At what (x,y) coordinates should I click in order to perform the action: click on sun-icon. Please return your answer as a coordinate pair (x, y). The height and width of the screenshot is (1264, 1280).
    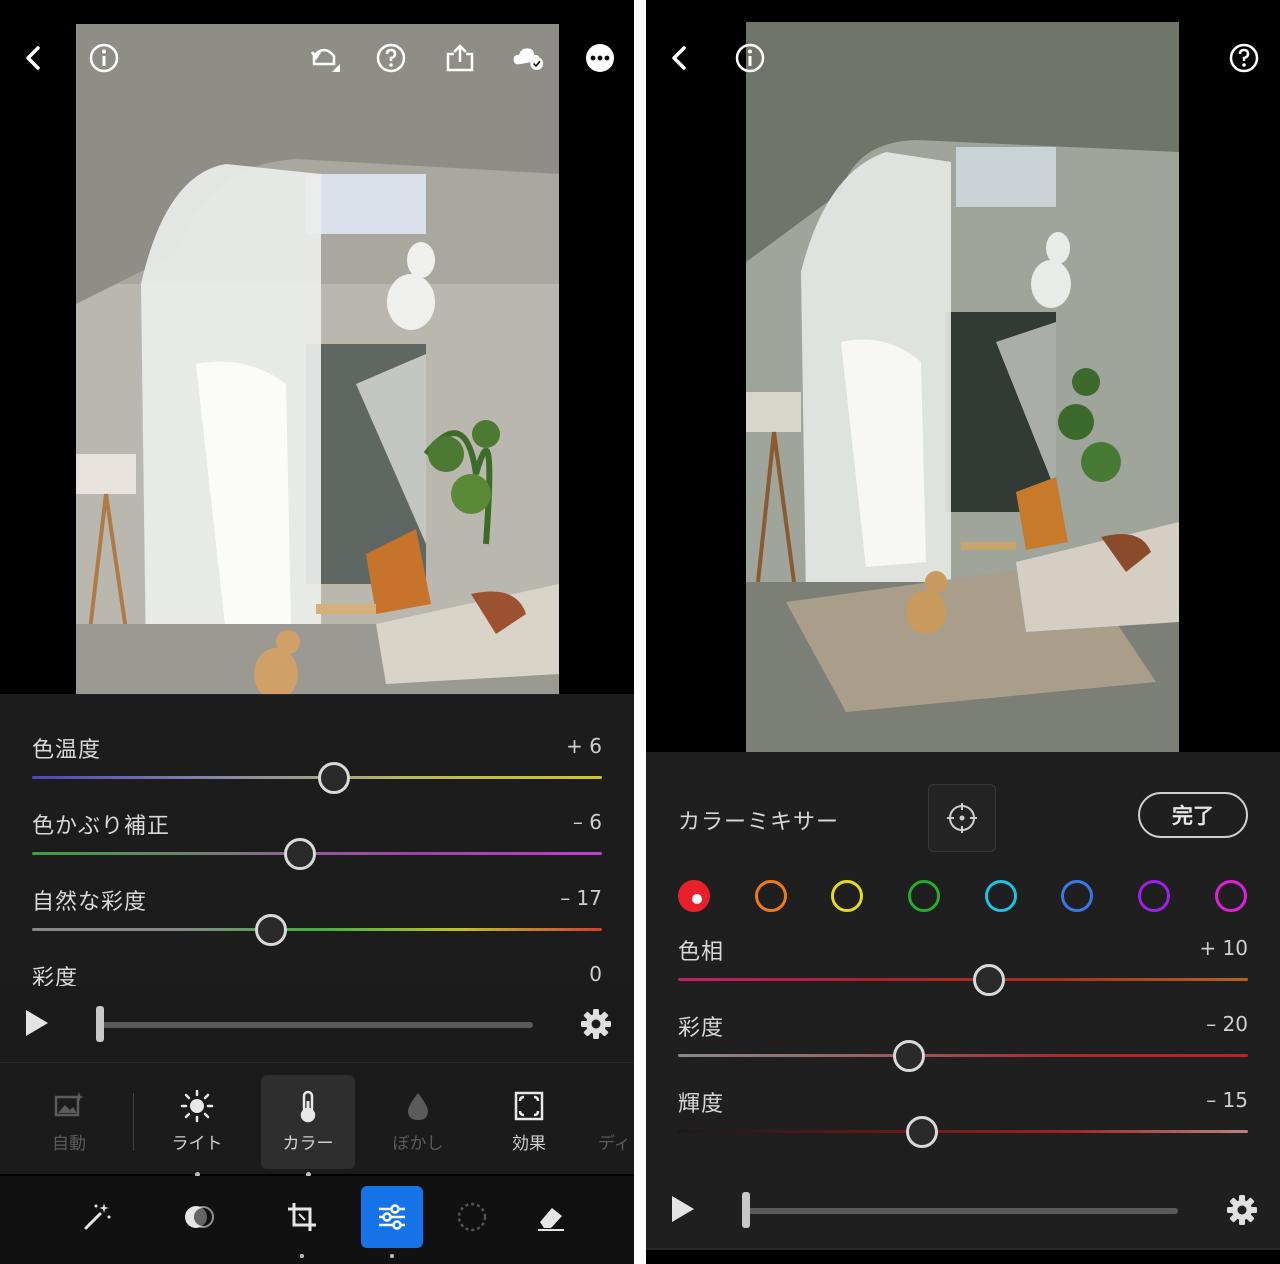
    Looking at the image, I should click on (197, 1106).